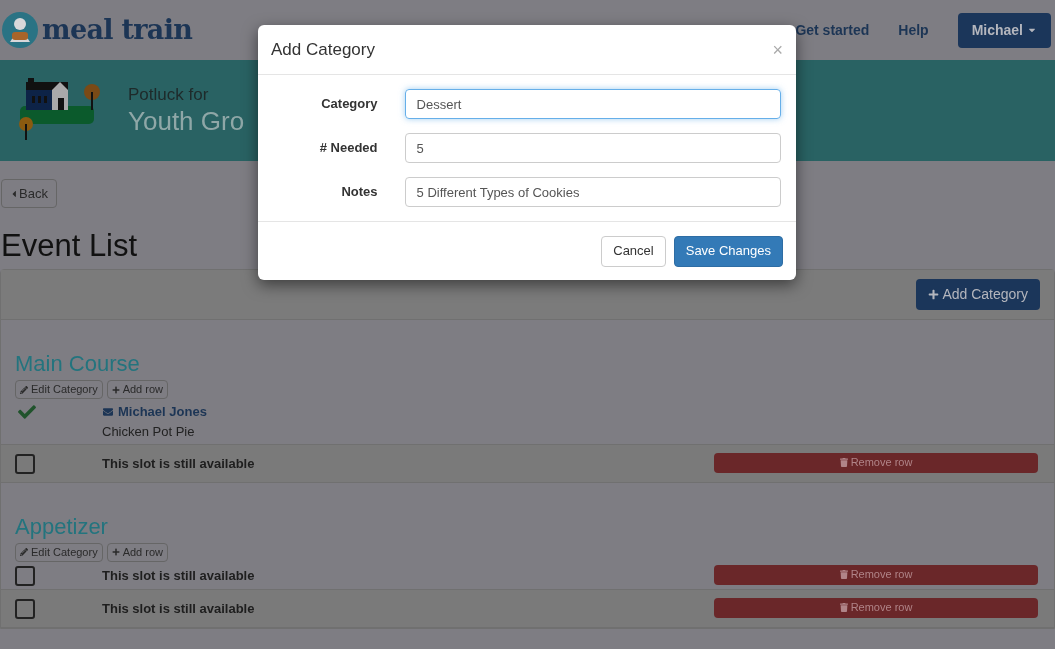 The image size is (1055, 649). Describe the element at coordinates (186, 120) in the screenshot. I see `banner-title: Youth Gro` at that location.